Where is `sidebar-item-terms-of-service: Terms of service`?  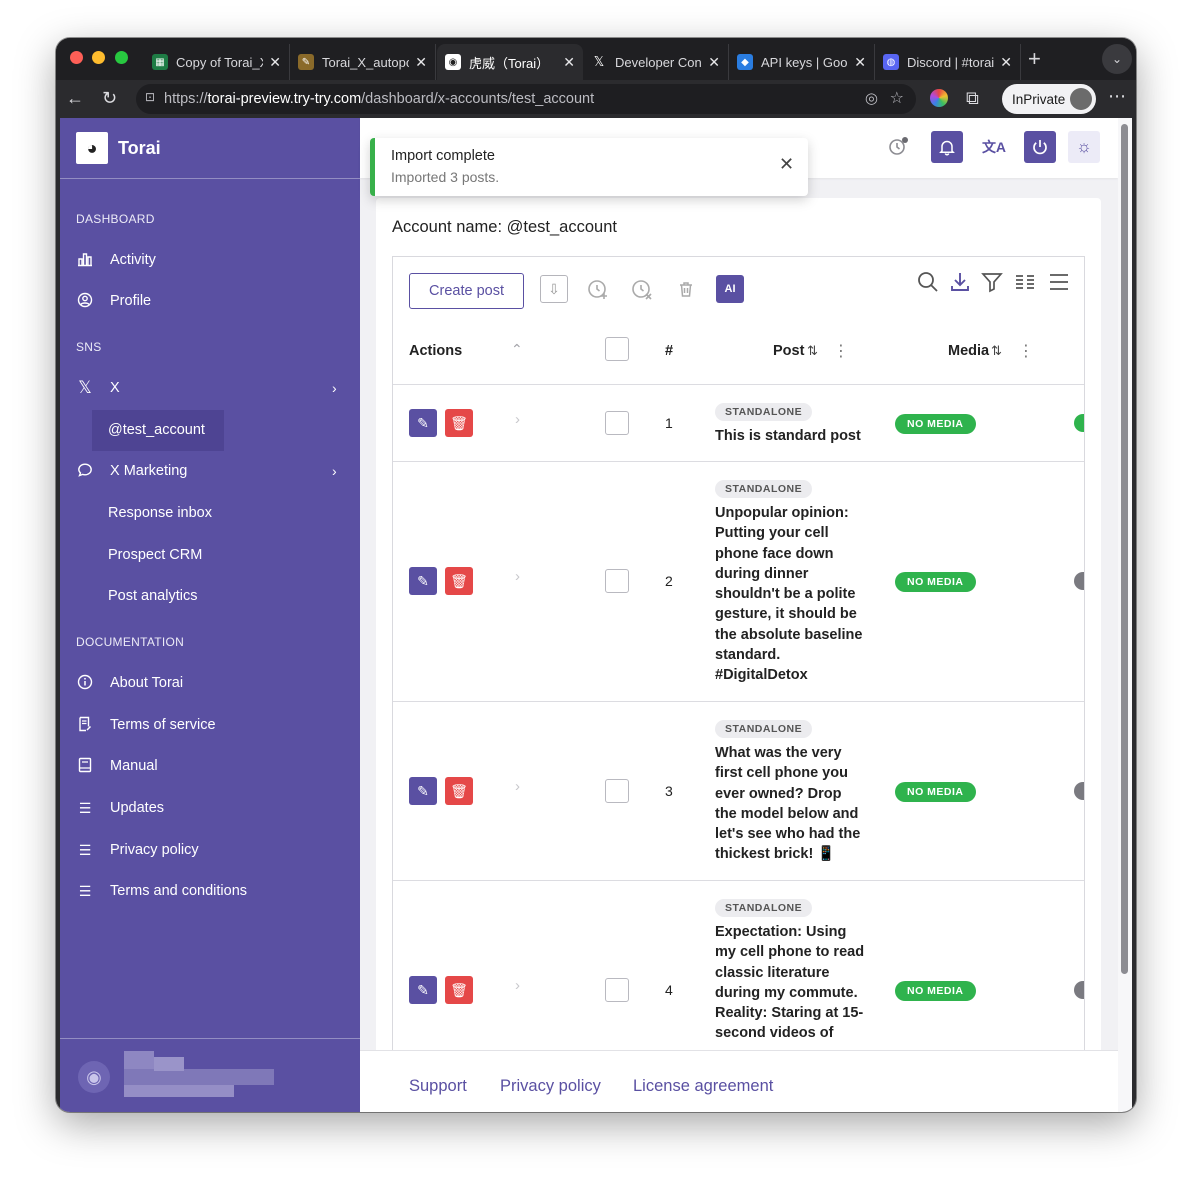 sidebar-item-terms-of-service: Terms of service is located at coordinates (146, 725).